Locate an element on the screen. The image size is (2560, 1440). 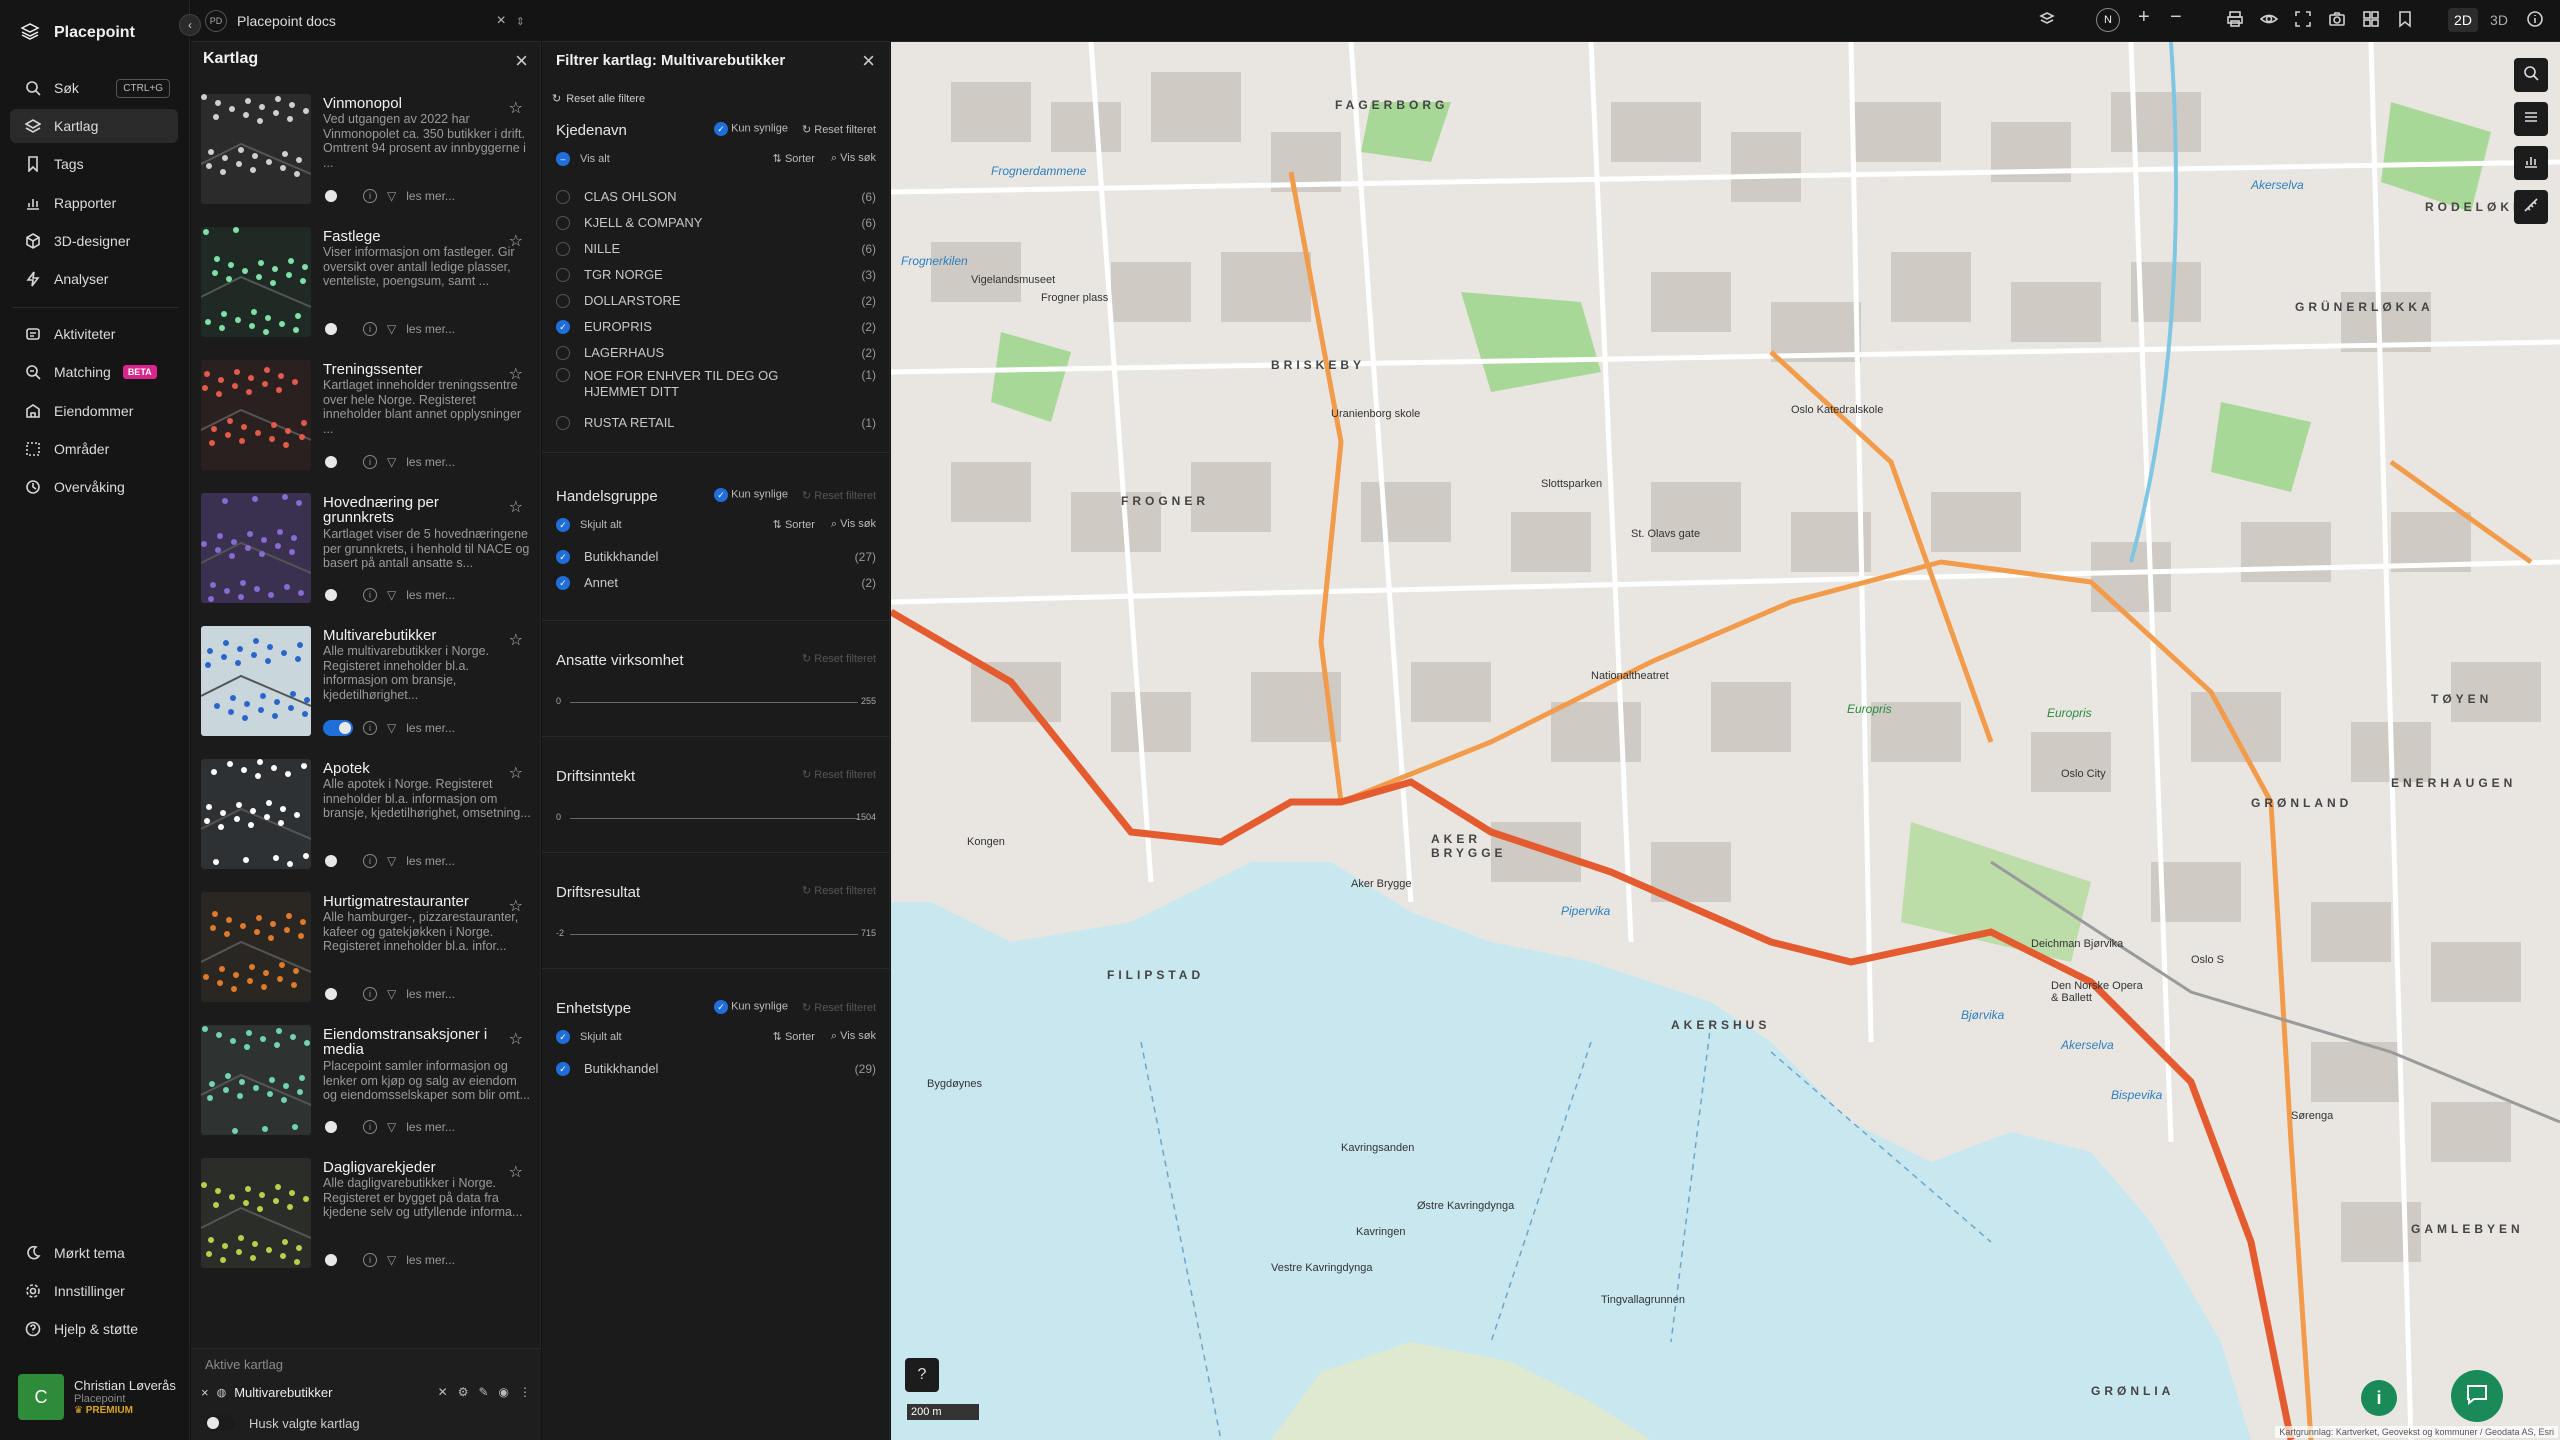
map-help-button: ? is located at coordinates (922, 1375).